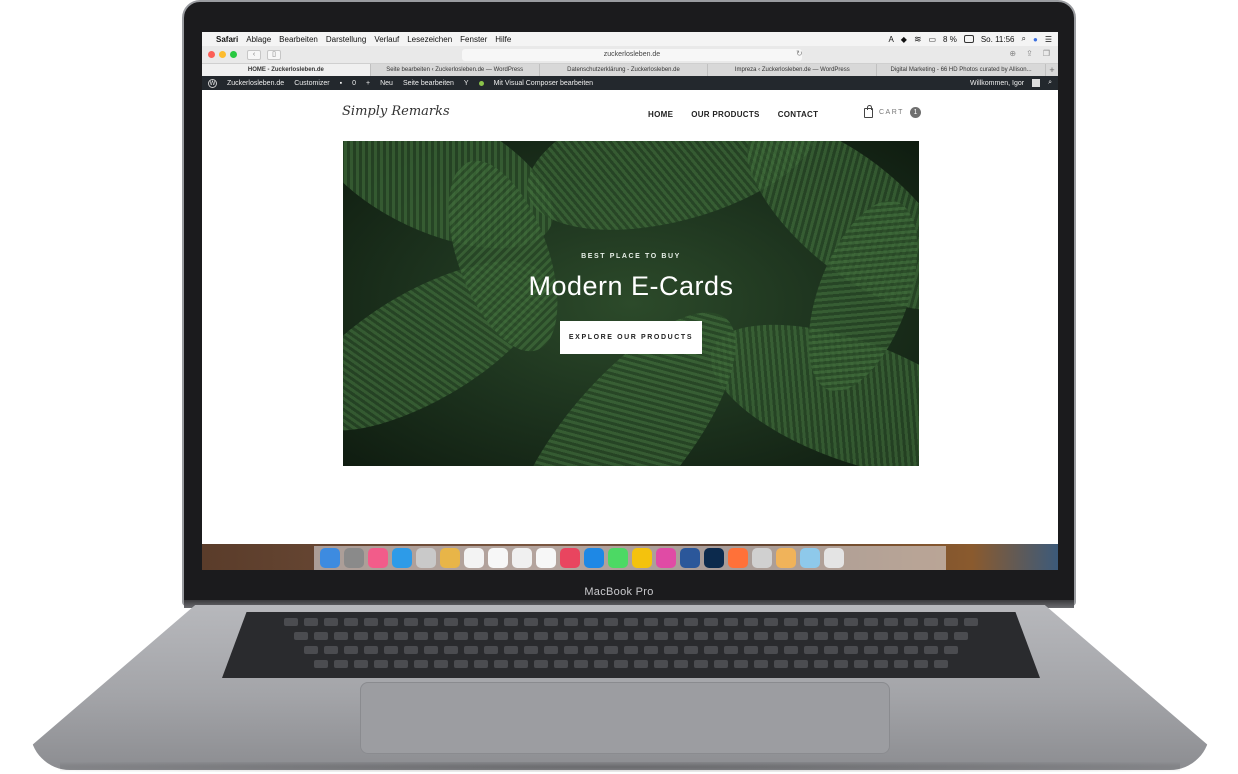 This screenshot has width=1238, height=774. What do you see at coordinates (341, 83) in the screenshot?
I see `comment-icon: ▪` at bounding box center [341, 83].